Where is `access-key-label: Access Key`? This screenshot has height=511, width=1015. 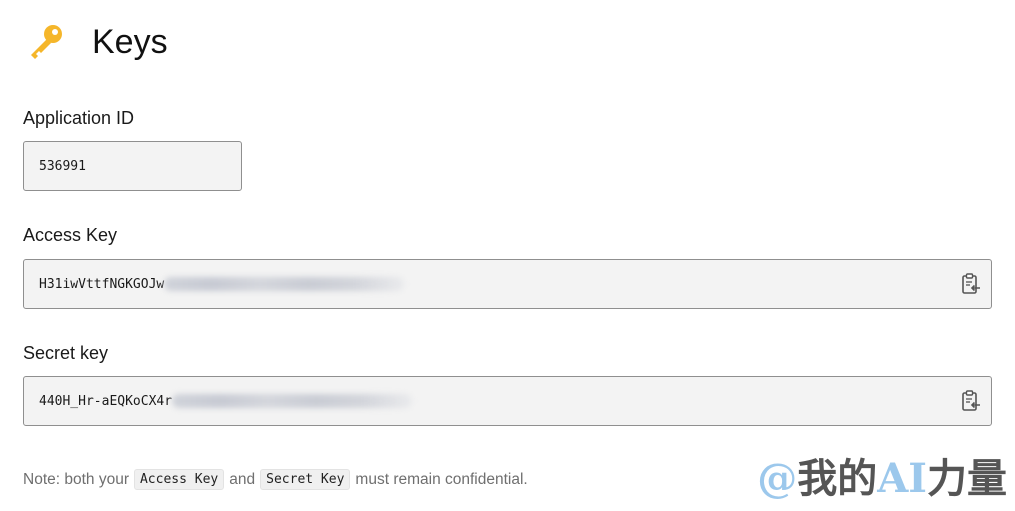
access-key-label: Access Key is located at coordinates (70, 235).